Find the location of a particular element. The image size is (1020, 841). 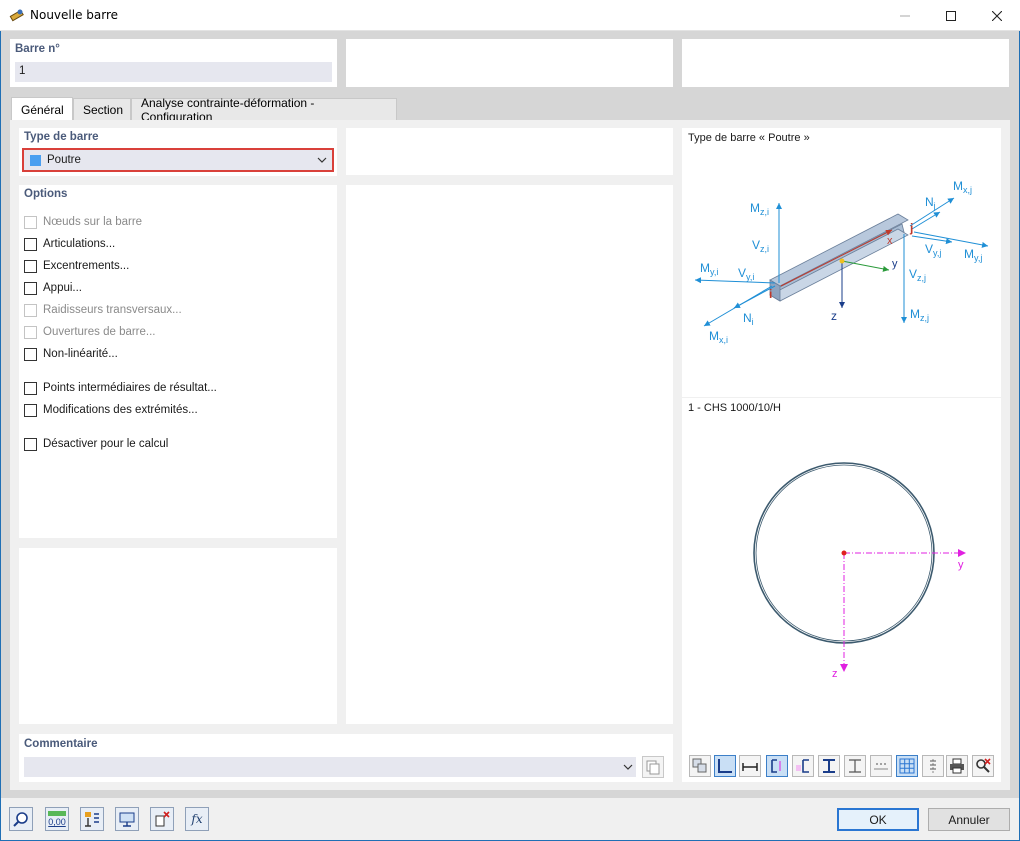

centroid-marker is located at coordinates (844, 553).